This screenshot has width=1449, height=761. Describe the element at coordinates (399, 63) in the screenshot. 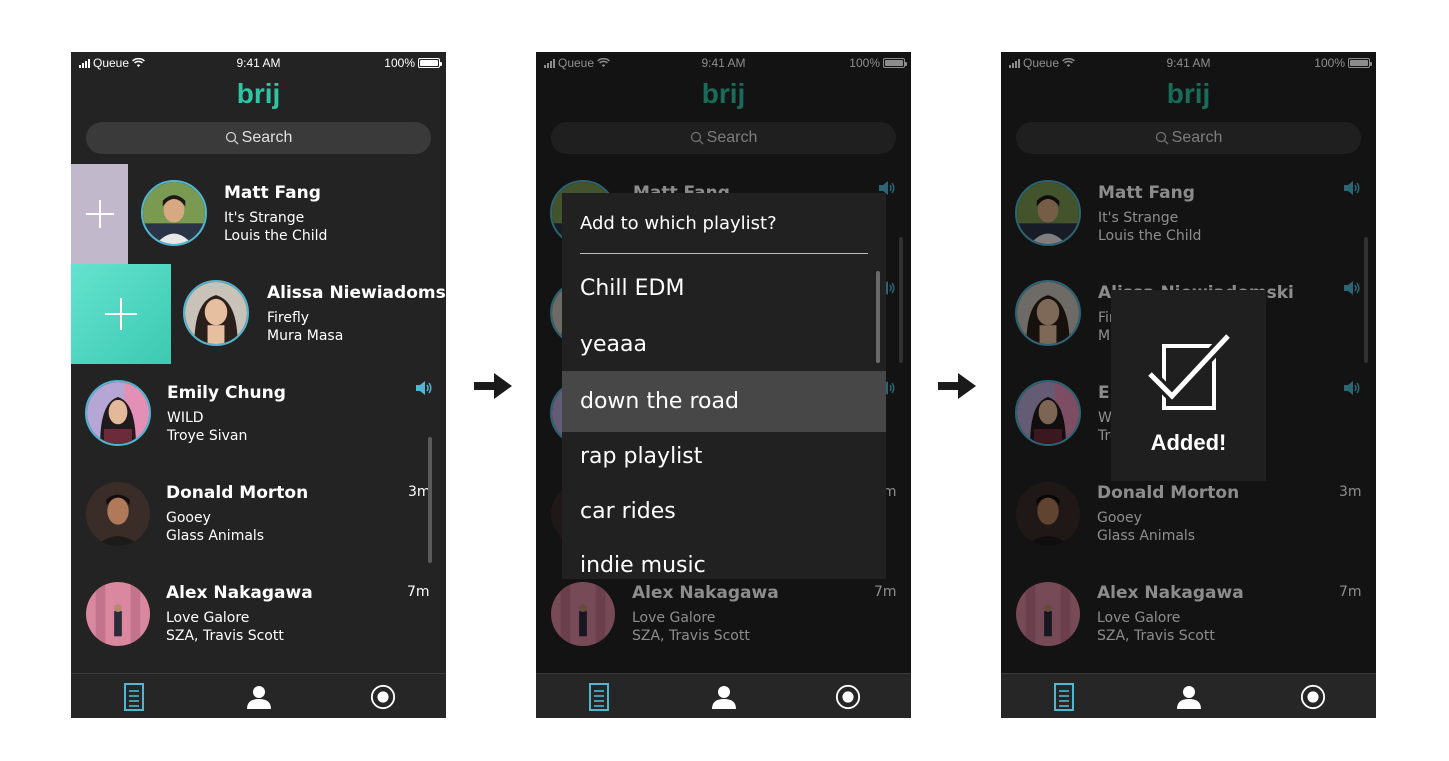

I see `battery-label: 100%` at that location.